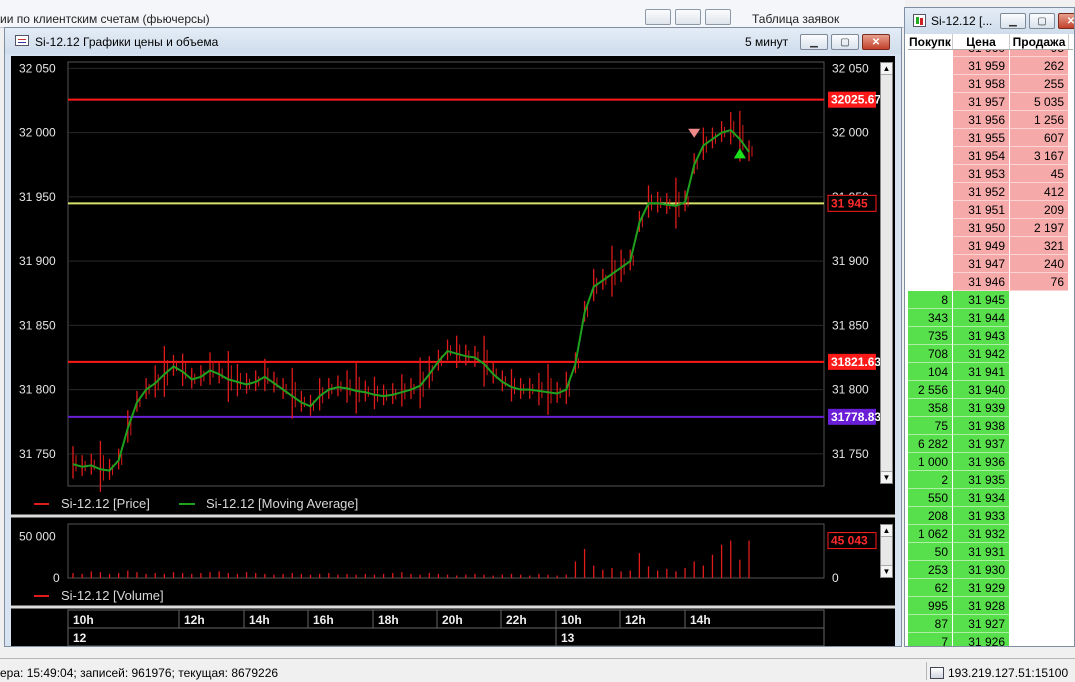  Describe the element at coordinates (990, 606) in the screenshot. I see `bid-row: 995 31 928` at that location.